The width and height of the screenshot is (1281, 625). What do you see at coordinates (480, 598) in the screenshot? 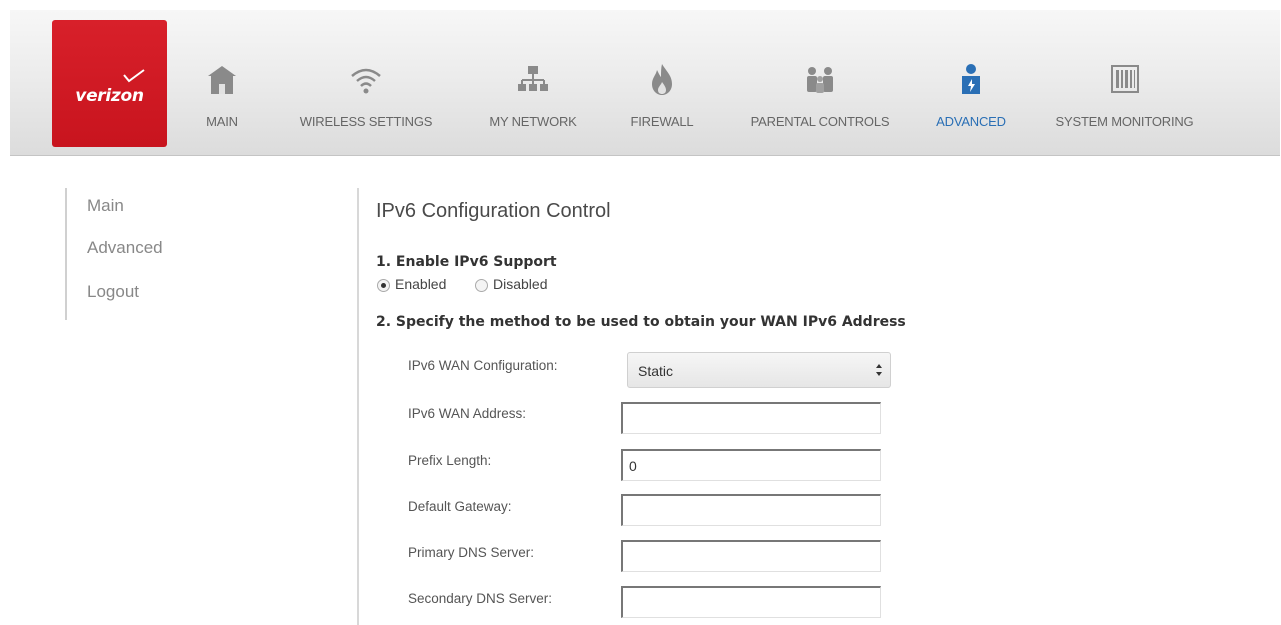
I see `secondary-dns-label: Secondary DNS Server:` at bounding box center [480, 598].